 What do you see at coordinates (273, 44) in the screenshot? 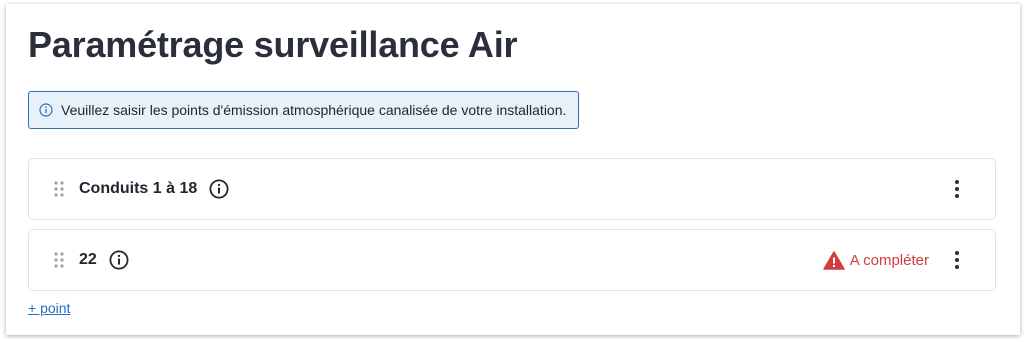
I see `page-title: Paramétrage surveillance Air` at bounding box center [273, 44].